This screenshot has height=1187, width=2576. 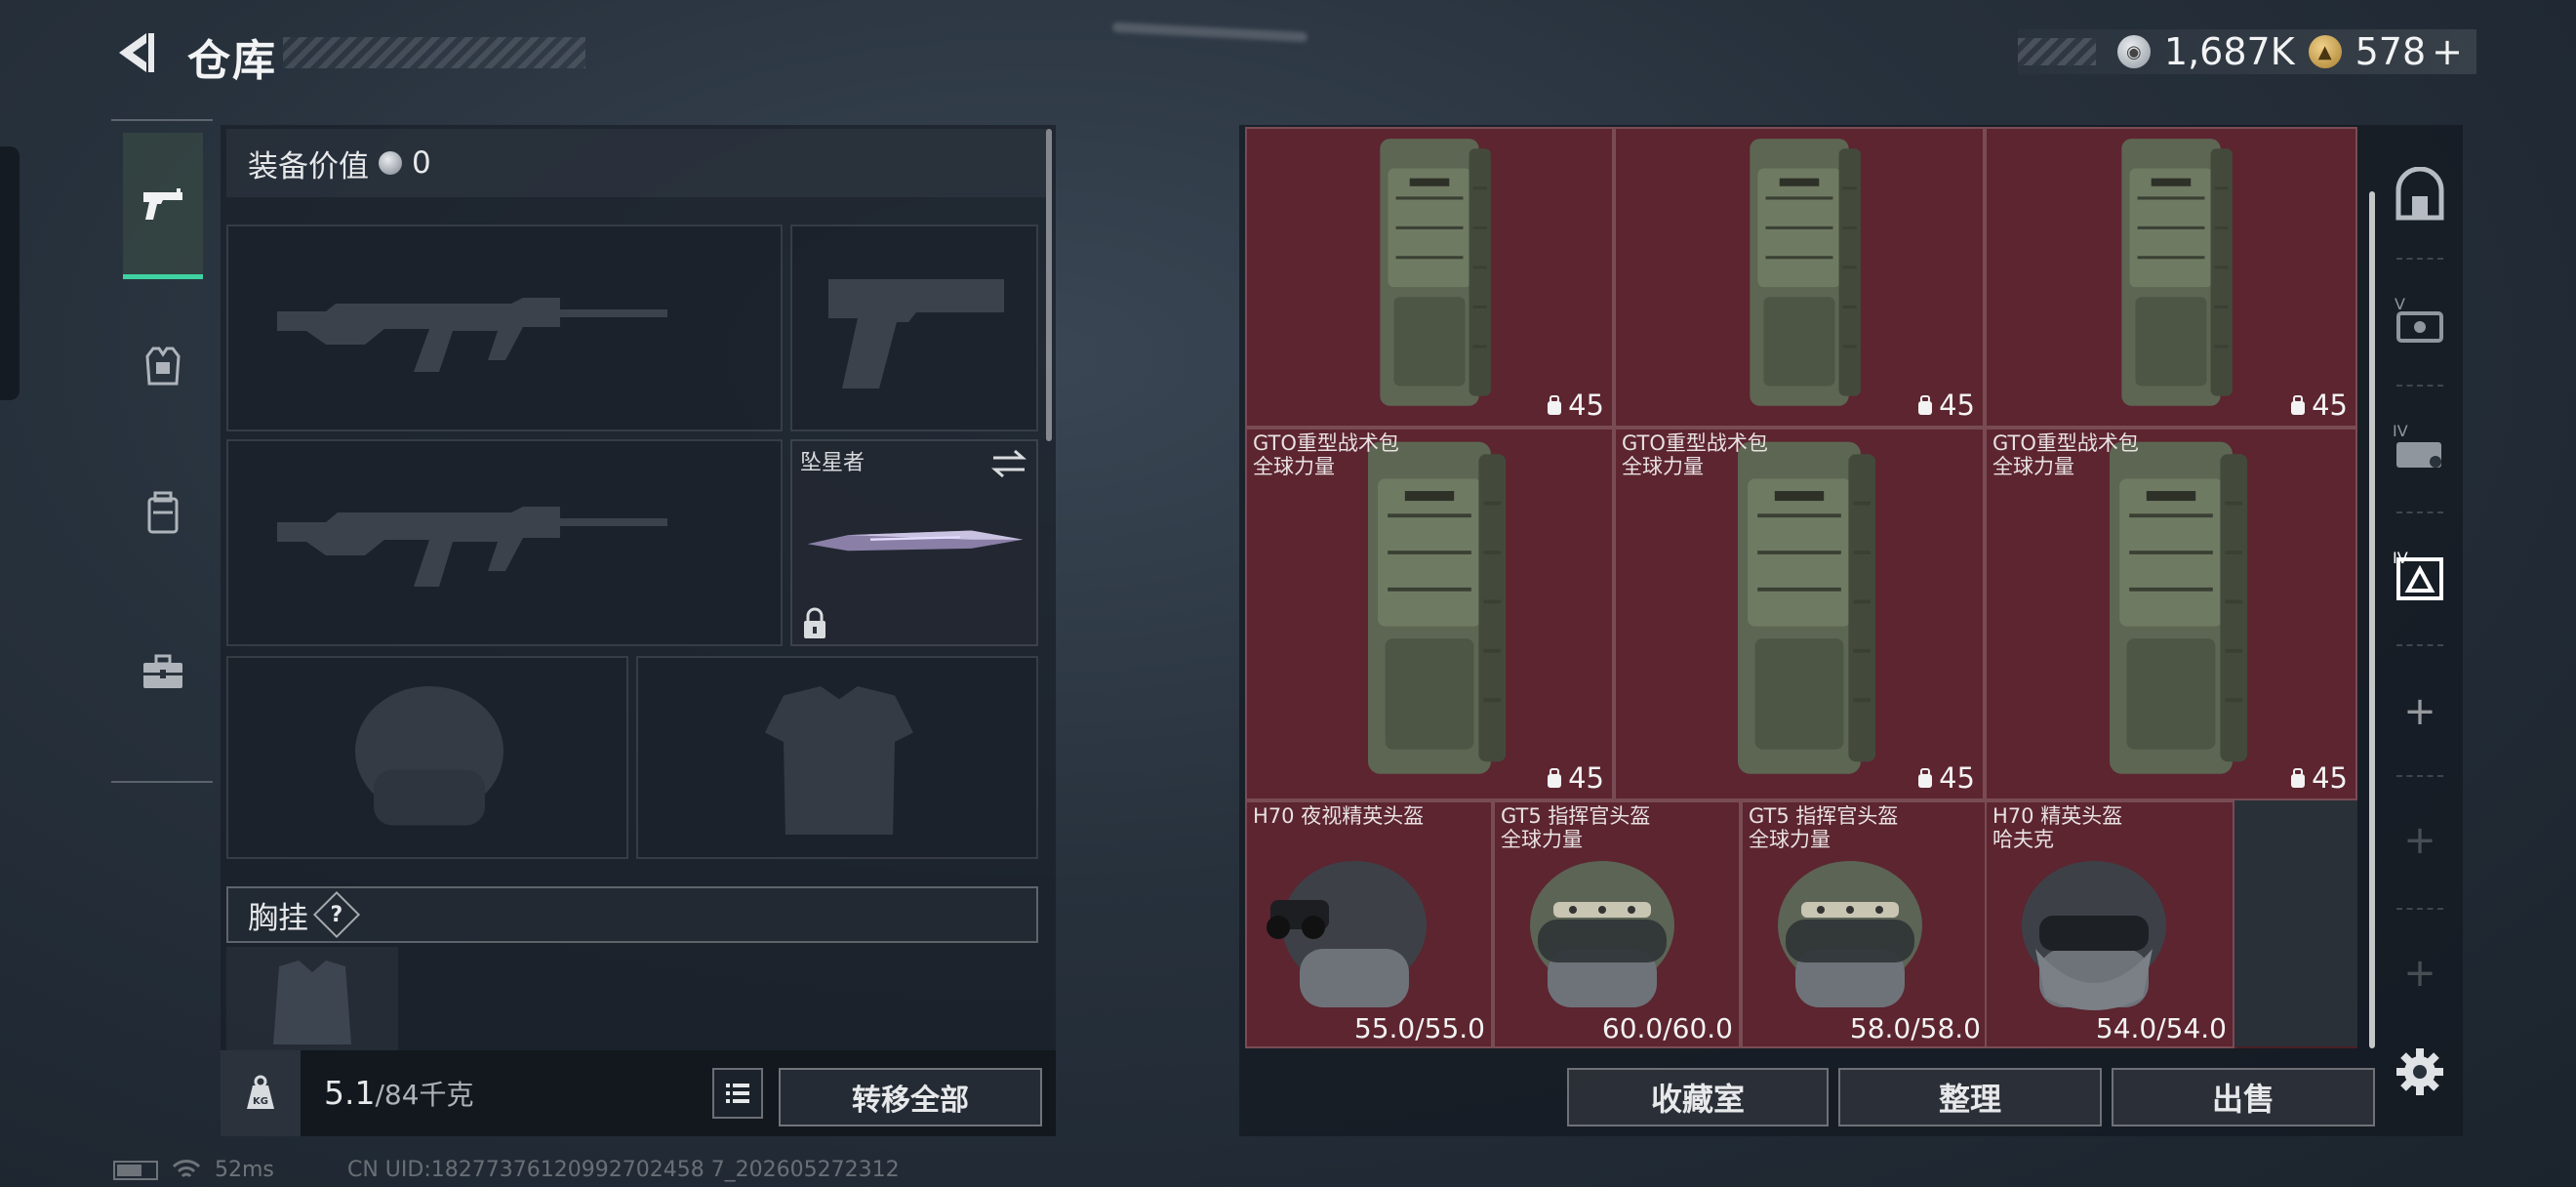 What do you see at coordinates (636, 163) in the screenshot?
I see `equipment-value-bar: 装备价值 0` at bounding box center [636, 163].